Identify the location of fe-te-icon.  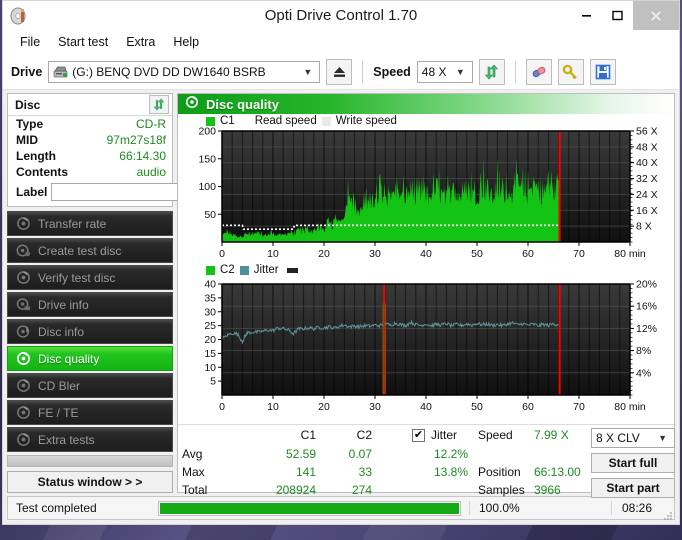
(23, 412).